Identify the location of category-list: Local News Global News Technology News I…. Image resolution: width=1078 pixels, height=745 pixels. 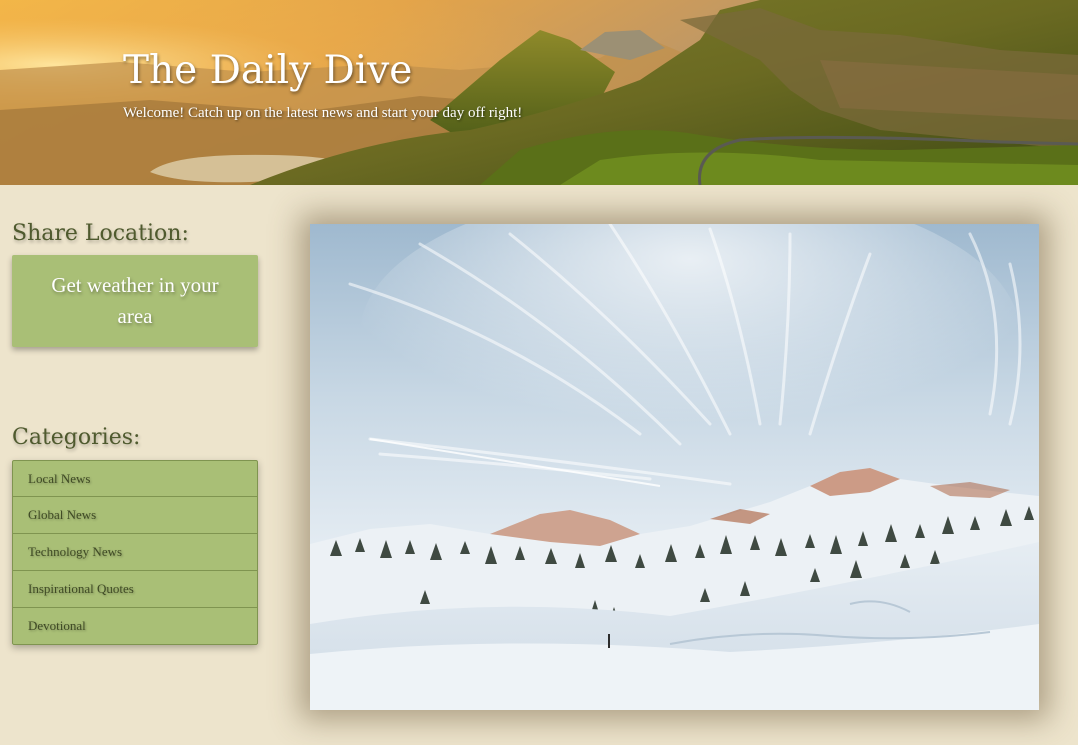
(135, 552).